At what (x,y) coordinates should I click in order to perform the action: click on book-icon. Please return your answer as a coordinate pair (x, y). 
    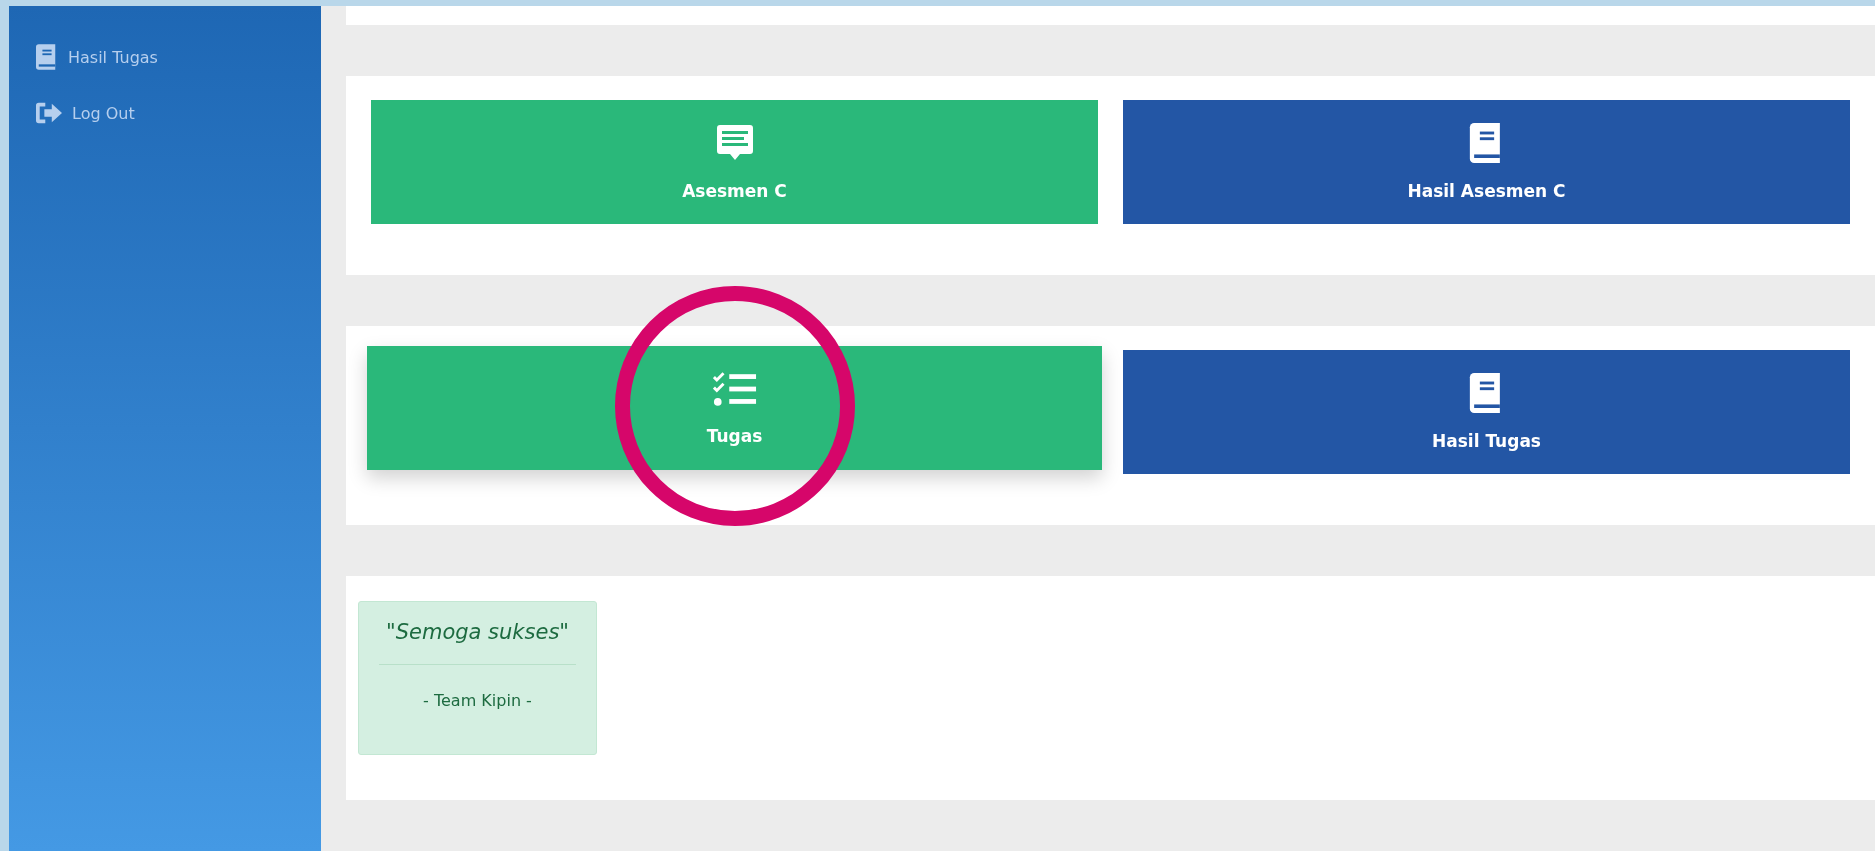
    Looking at the image, I should click on (47, 57).